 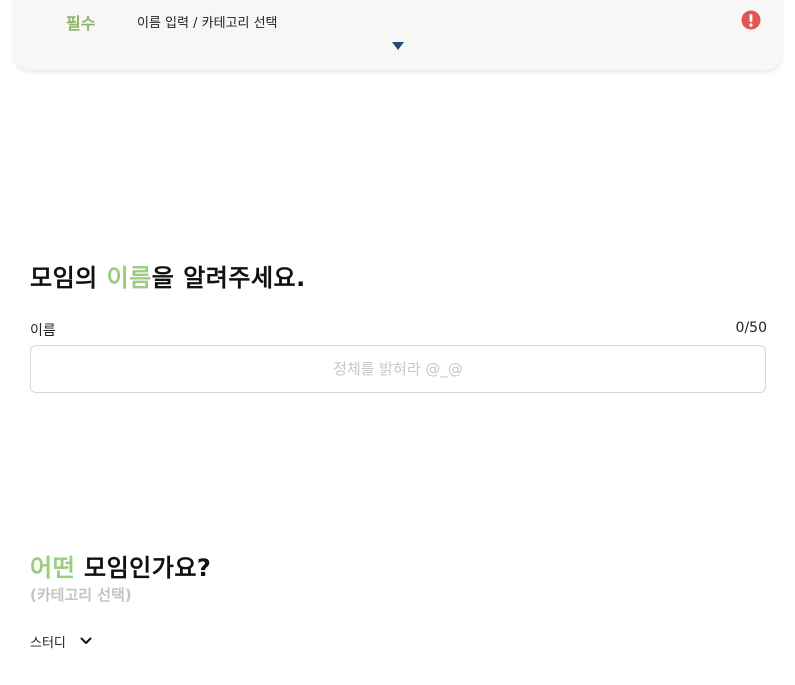 What do you see at coordinates (398, 369) in the screenshot?
I see `group-name-input` at bounding box center [398, 369].